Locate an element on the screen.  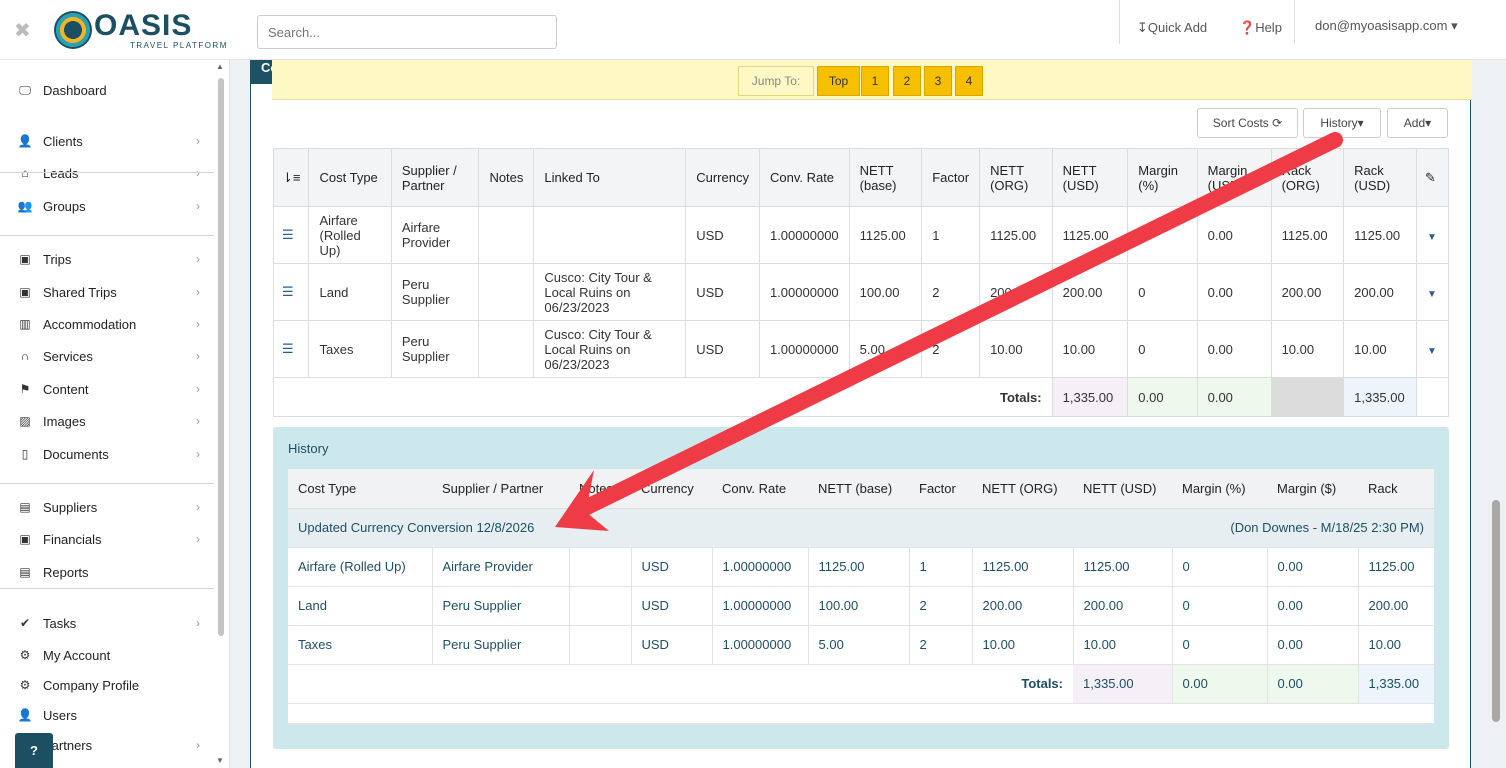
col-margin-pct: Margin (%) is located at coordinates (1162, 177).